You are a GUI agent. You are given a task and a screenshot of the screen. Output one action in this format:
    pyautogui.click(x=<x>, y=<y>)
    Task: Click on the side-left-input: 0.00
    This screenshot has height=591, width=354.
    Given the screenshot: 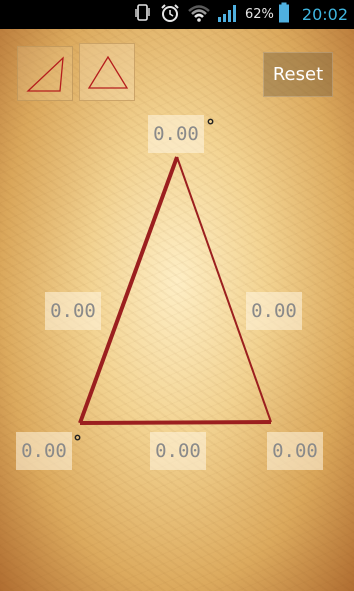 What is the action you would take?
    pyautogui.click(x=73, y=311)
    